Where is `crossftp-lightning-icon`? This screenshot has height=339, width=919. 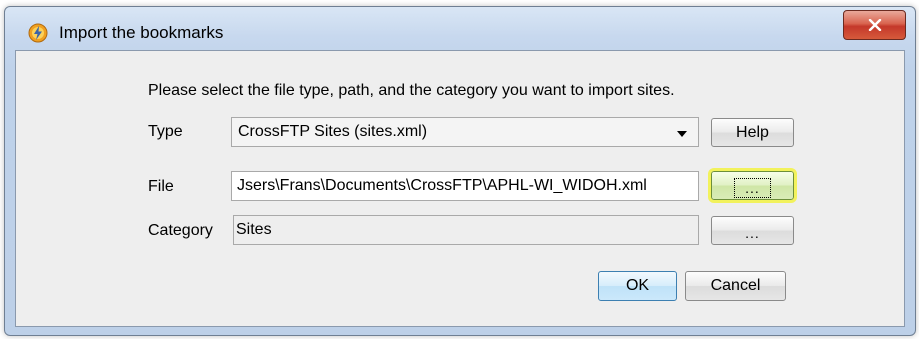 crossftp-lightning-icon is located at coordinates (38, 33).